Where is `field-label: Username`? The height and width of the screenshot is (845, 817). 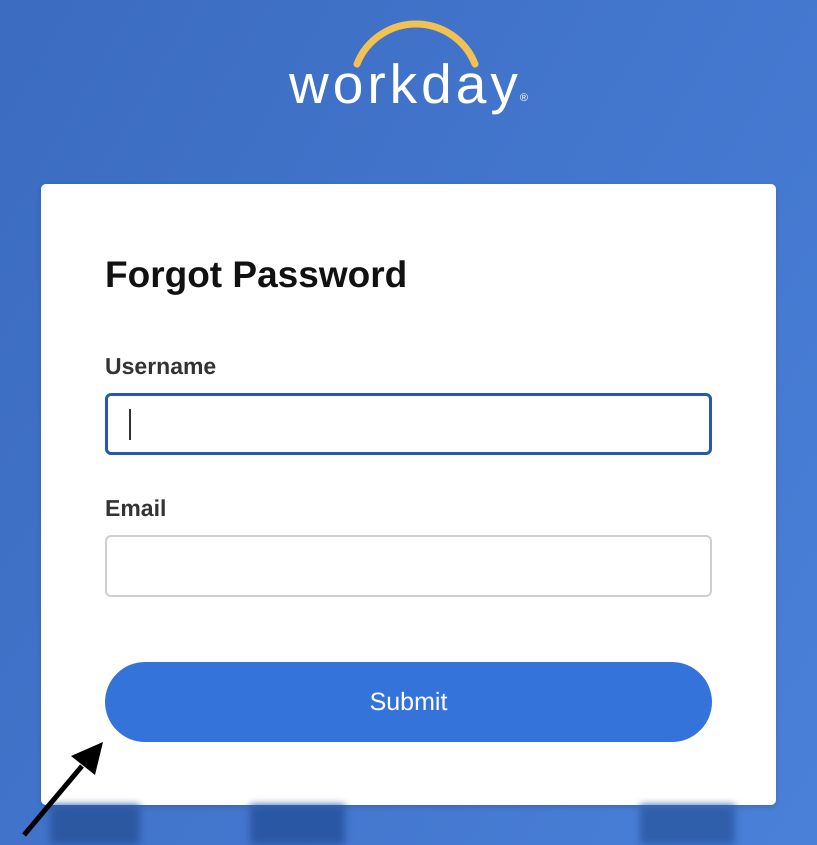 field-label: Username is located at coordinates (160, 366).